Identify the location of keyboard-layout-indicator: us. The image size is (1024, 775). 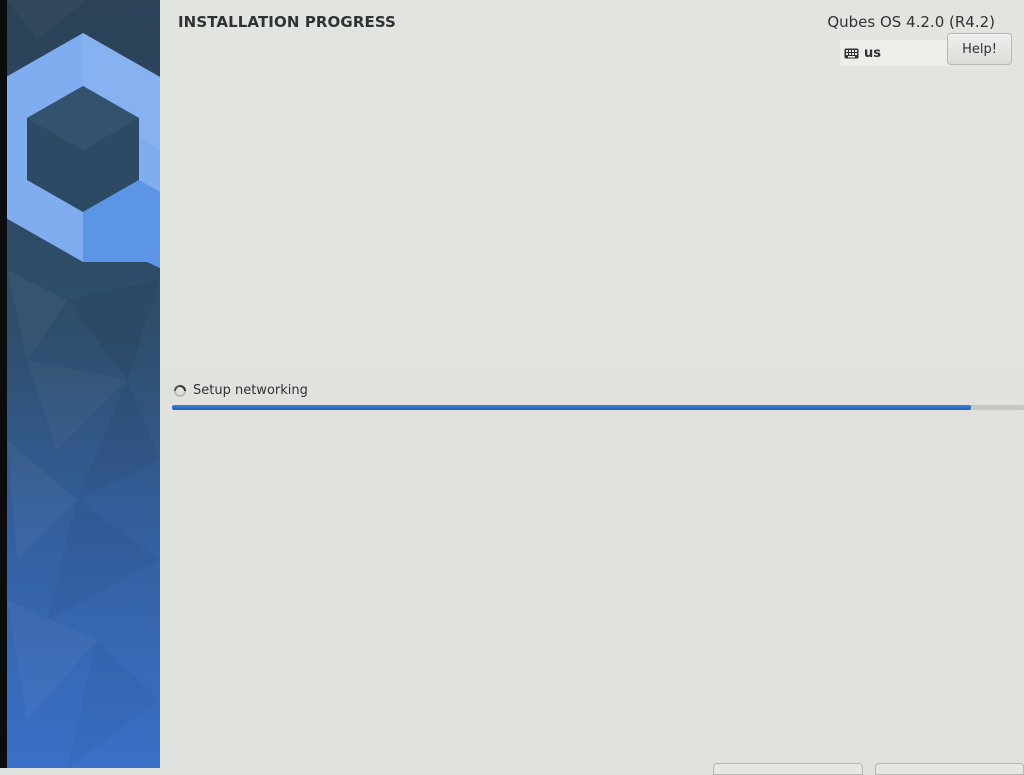
(895, 53).